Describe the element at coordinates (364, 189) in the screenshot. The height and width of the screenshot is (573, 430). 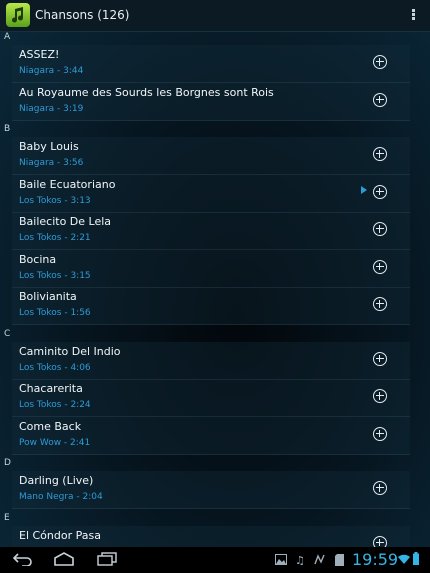
I see `now-playing-icon` at that location.